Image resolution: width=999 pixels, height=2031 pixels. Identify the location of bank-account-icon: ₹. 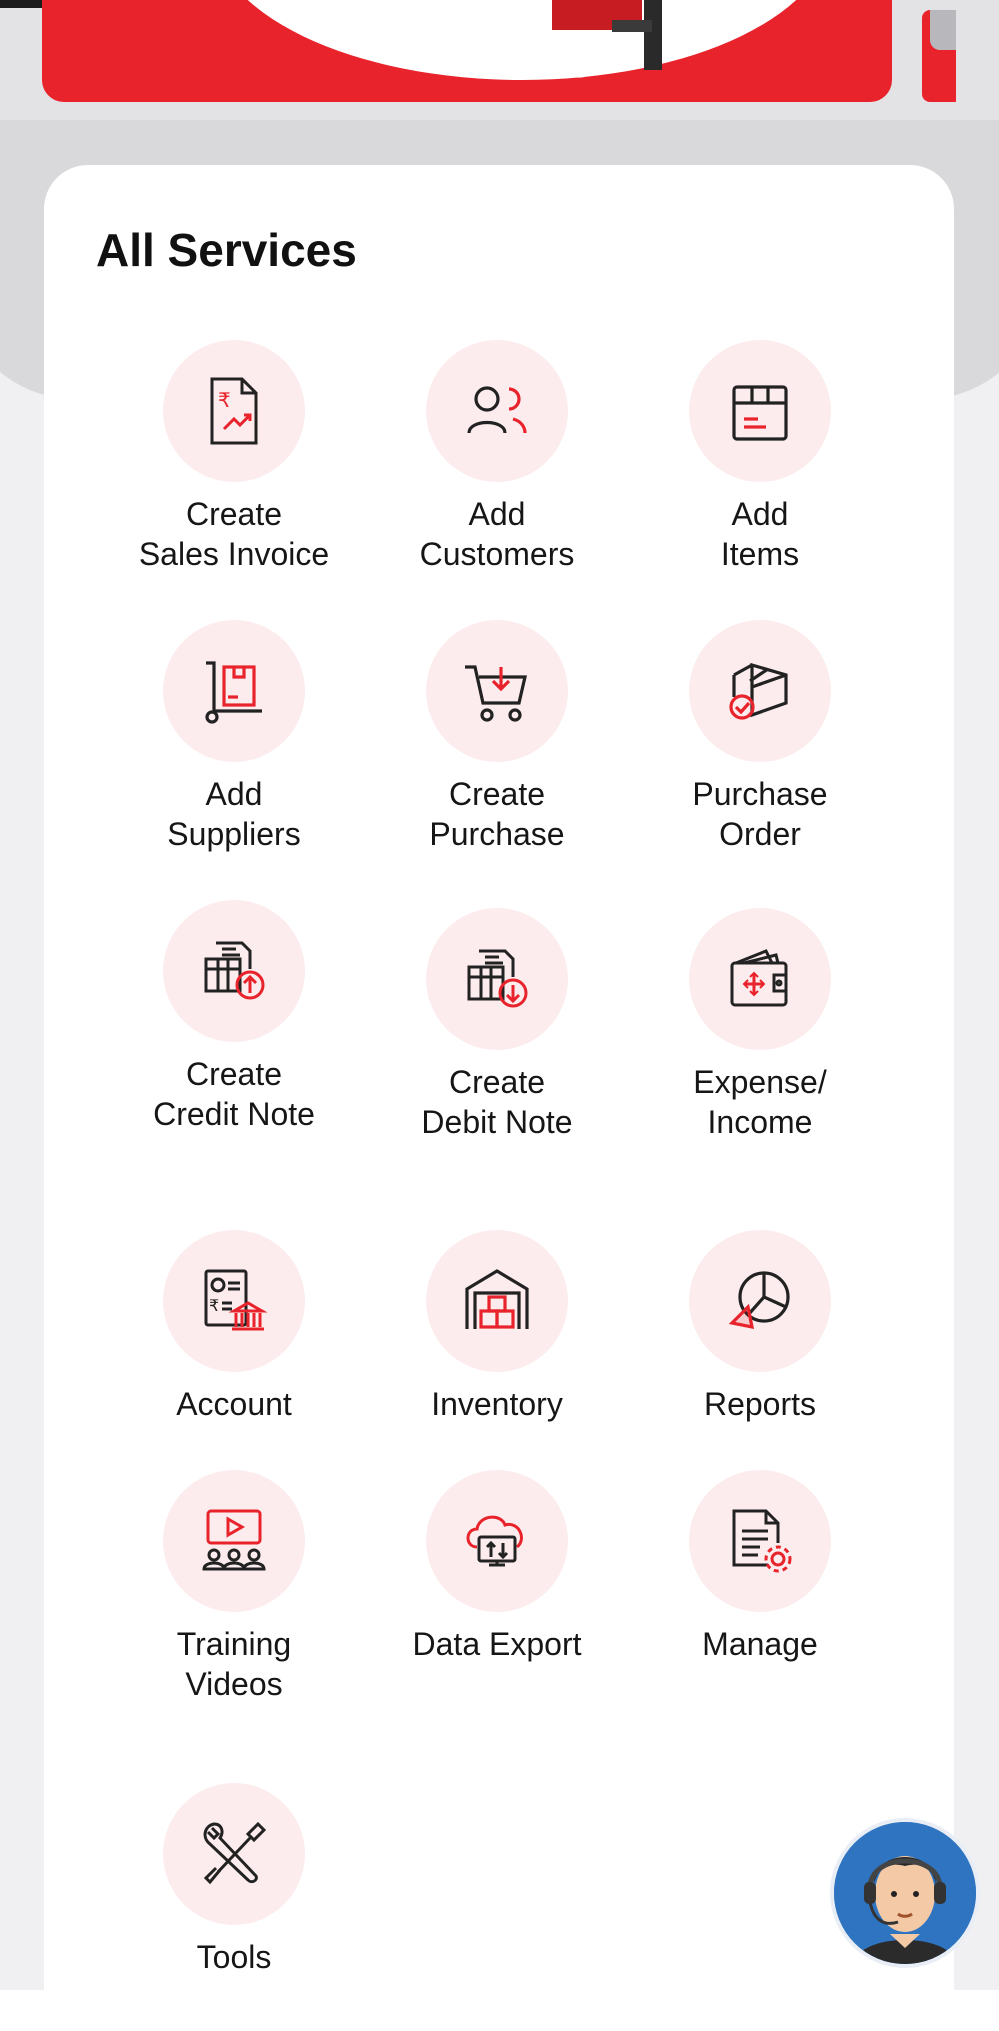
(236, 1300).